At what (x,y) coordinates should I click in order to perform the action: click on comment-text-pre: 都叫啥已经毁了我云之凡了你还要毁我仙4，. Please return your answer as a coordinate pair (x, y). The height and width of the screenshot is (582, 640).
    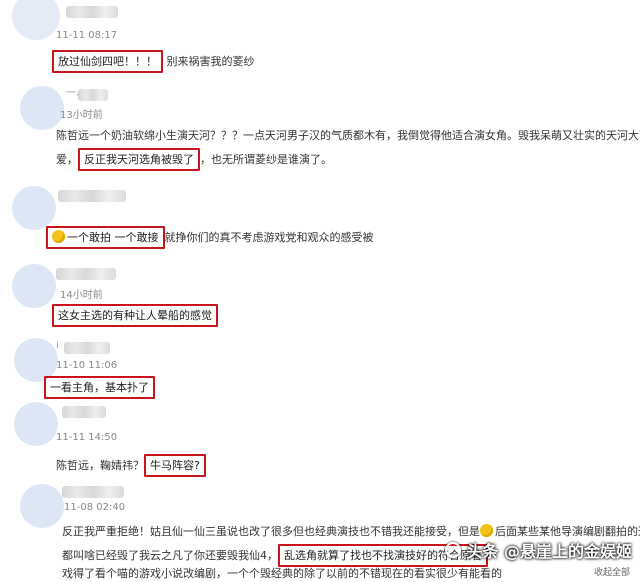
    Looking at the image, I should click on (170, 555).